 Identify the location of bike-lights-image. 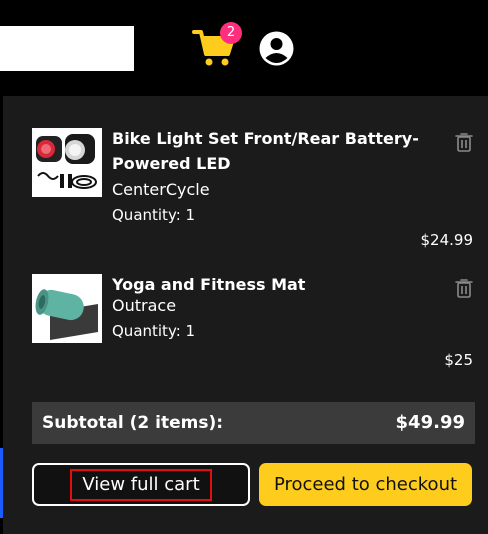
(67, 162).